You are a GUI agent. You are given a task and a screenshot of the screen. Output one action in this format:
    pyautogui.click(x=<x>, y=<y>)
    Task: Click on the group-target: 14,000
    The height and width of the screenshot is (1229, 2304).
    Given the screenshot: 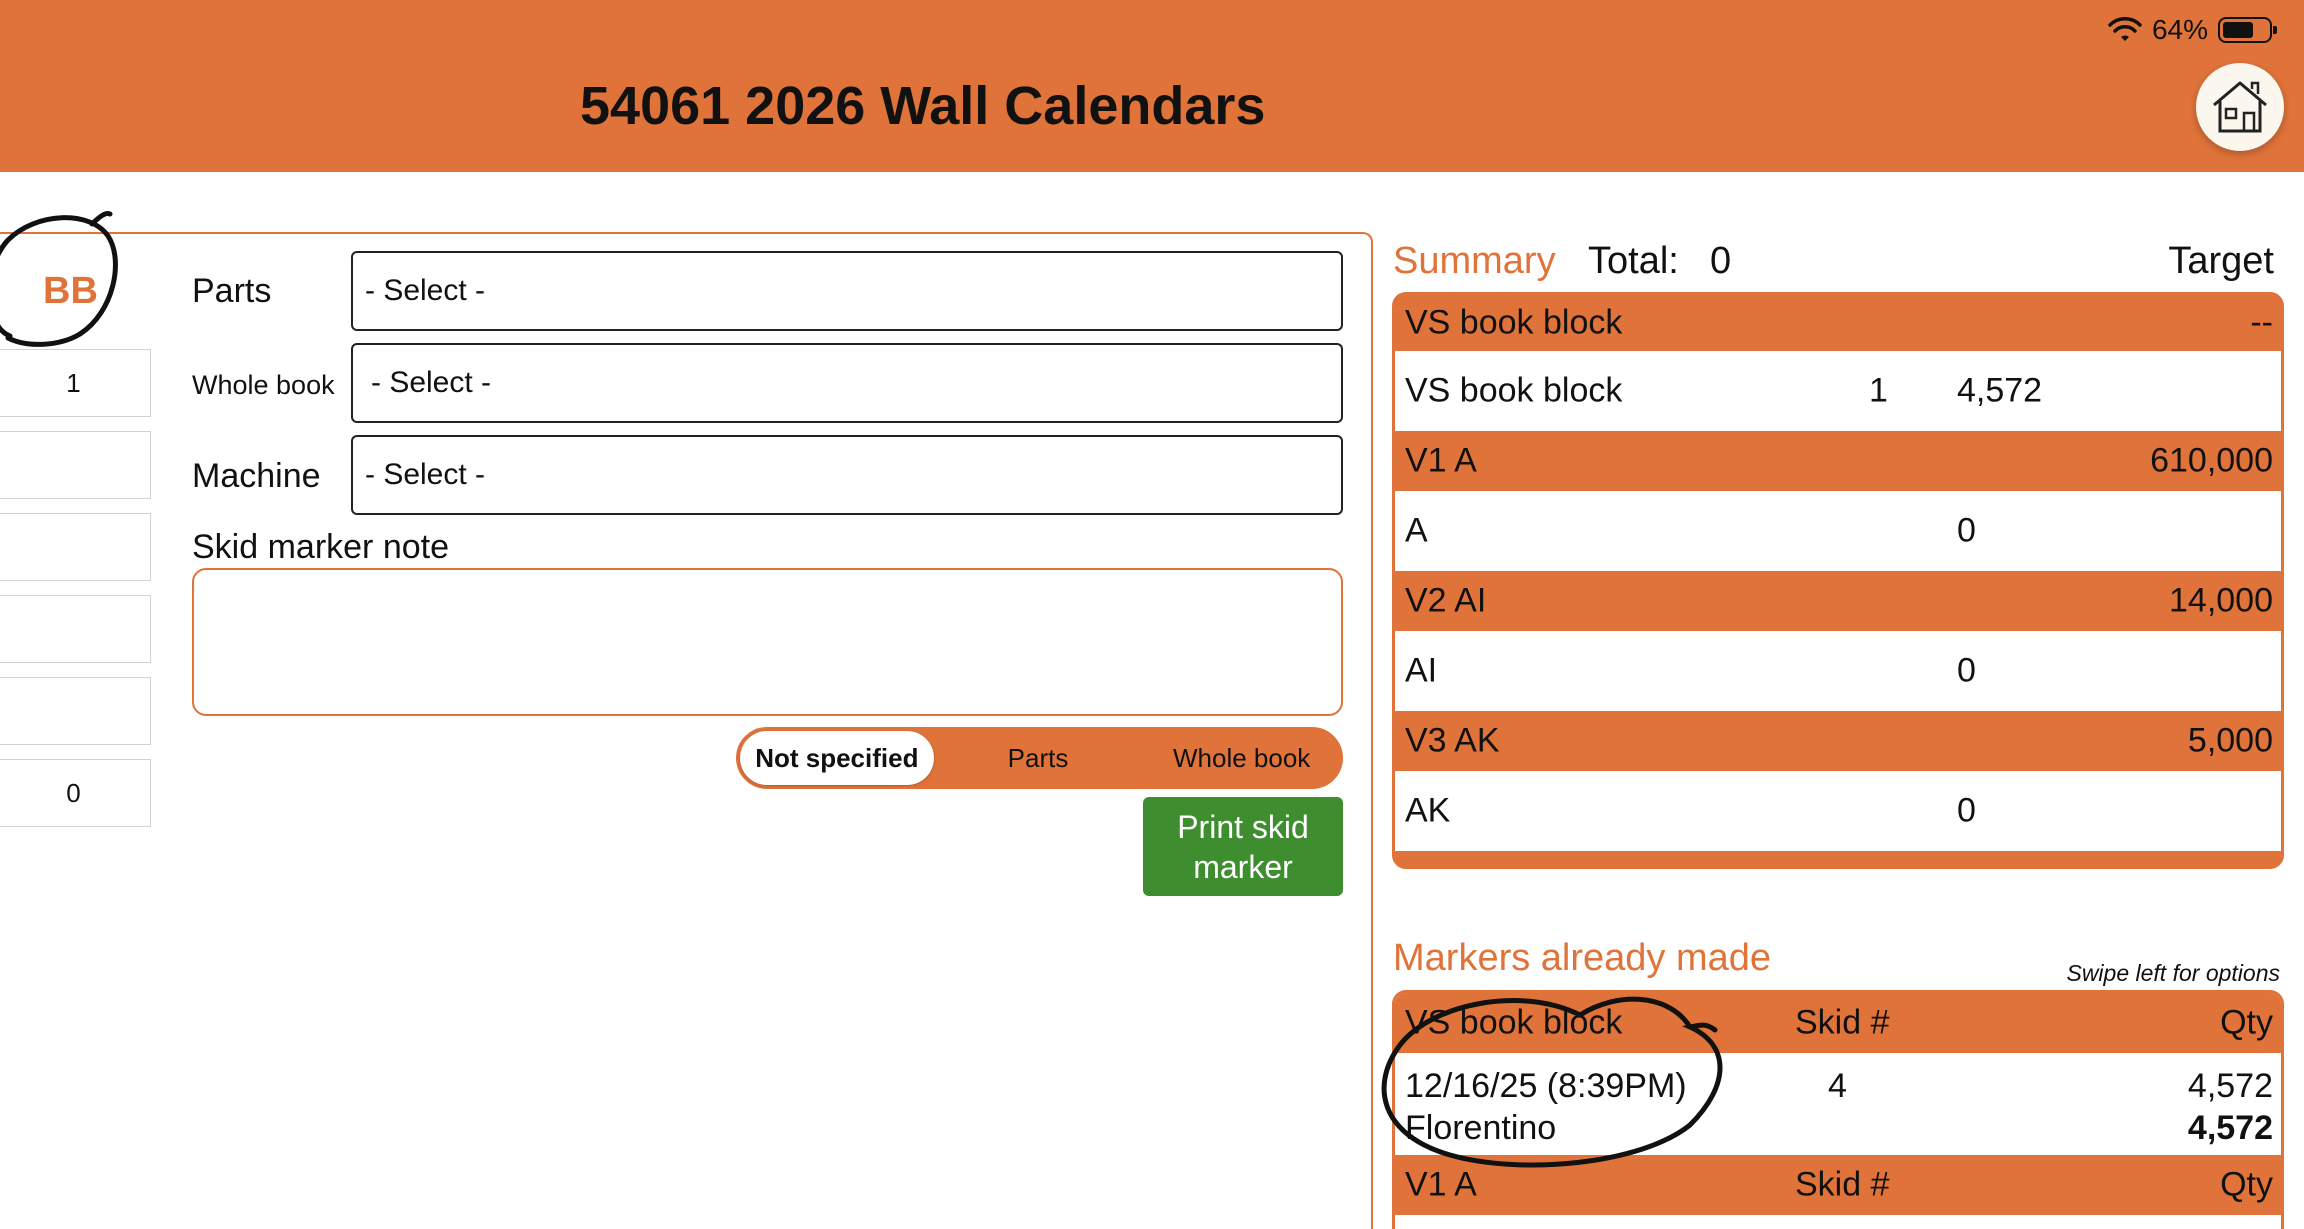 What is the action you would take?
    pyautogui.click(x=2221, y=600)
    